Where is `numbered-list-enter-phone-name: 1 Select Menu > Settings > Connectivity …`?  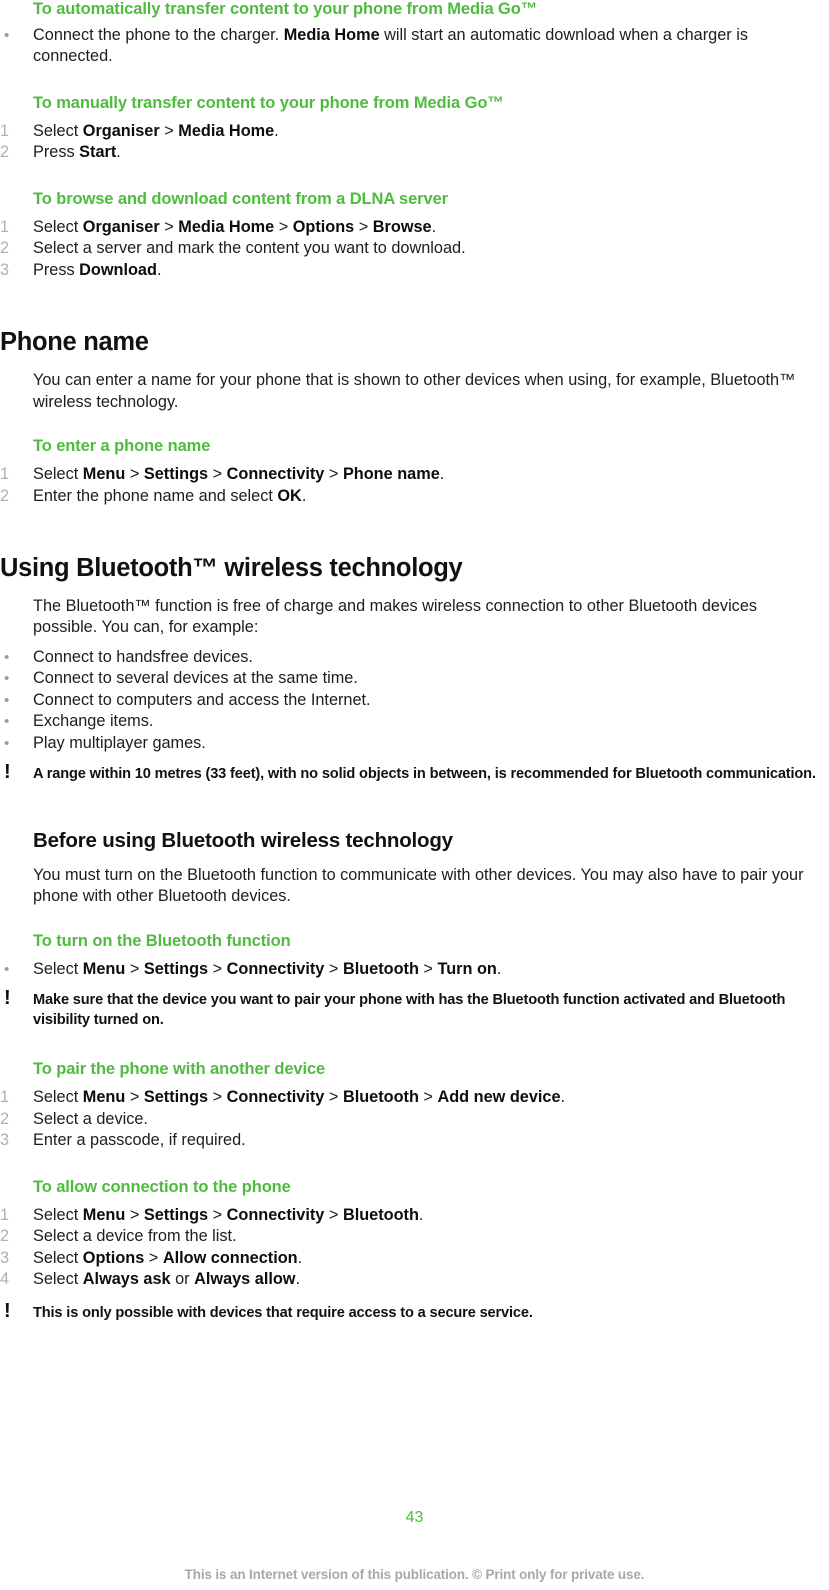
numbered-list-enter-phone-name: 1 Select Menu > Settings > Connectivity … is located at coordinates (410, 485).